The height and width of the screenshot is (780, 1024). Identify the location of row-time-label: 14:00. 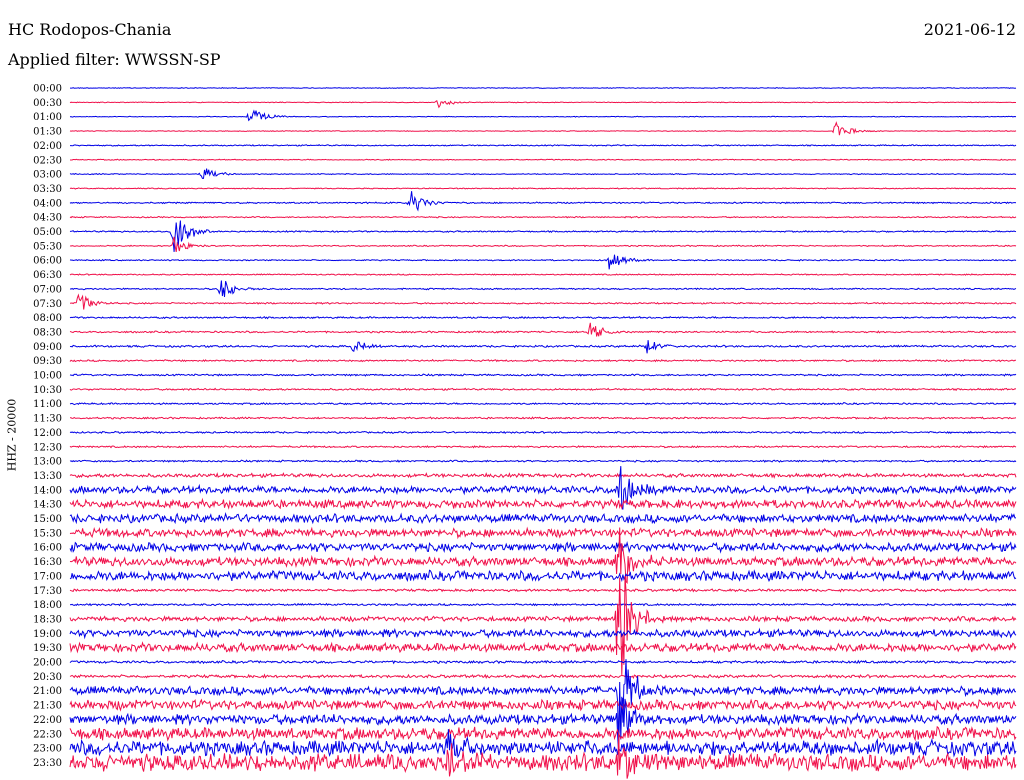
(47, 490).